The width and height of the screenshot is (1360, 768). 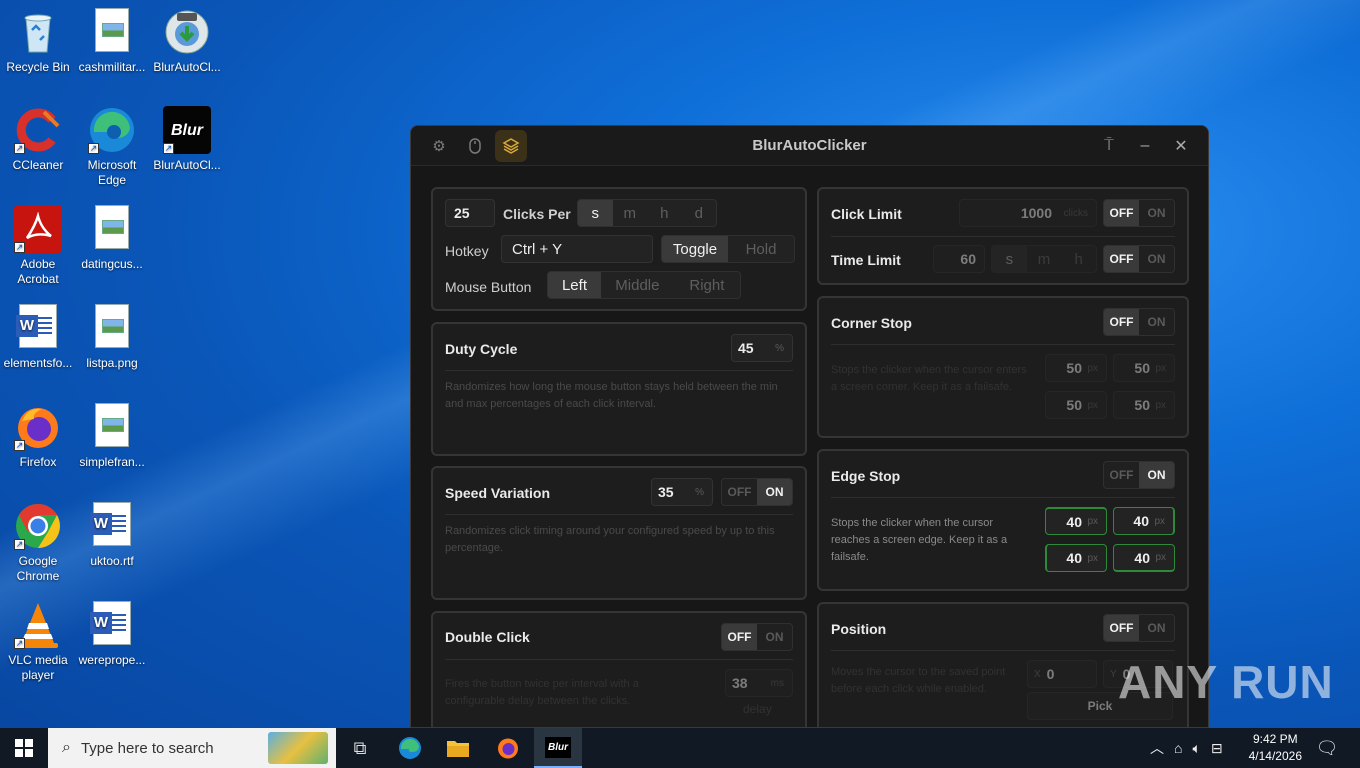 What do you see at coordinates (458, 748) in the screenshot?
I see `taskbar-file-explorer` at bounding box center [458, 748].